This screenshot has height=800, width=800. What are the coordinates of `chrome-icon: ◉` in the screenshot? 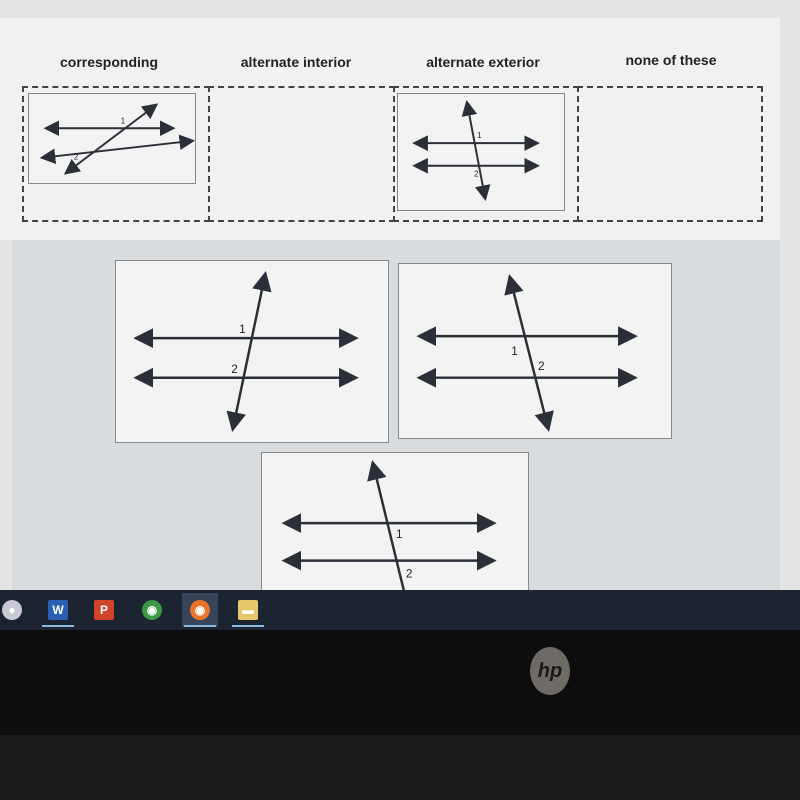 It's located at (152, 610).